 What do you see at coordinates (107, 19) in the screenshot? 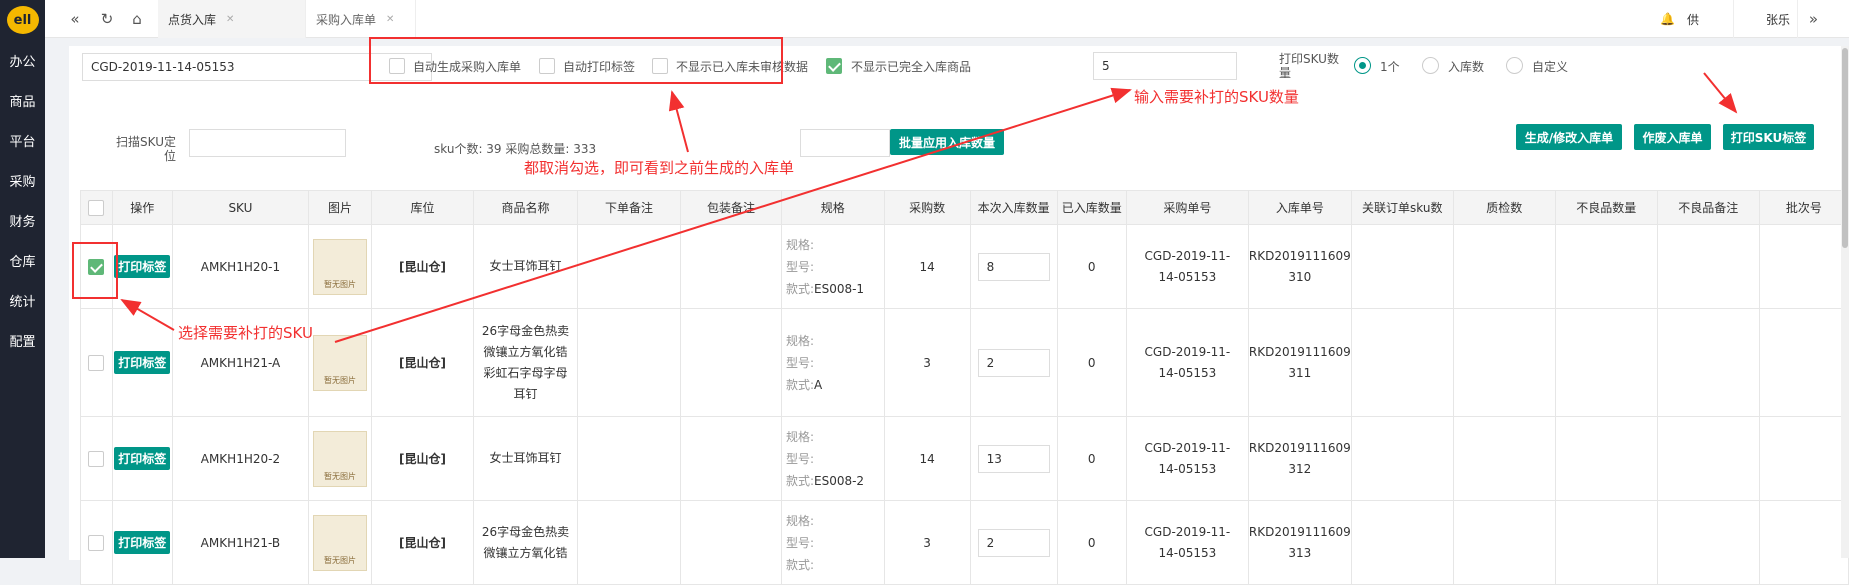
I see `refresh-icon: ↻` at bounding box center [107, 19].